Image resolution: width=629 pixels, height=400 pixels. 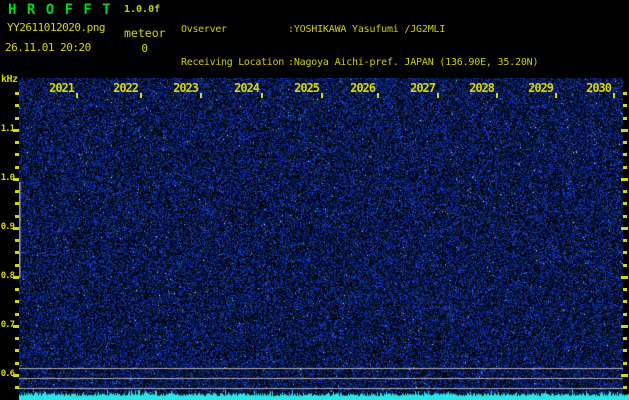 What do you see at coordinates (56, 27) in the screenshot?
I see `output-file-name: YY2611012020.png` at bounding box center [56, 27].